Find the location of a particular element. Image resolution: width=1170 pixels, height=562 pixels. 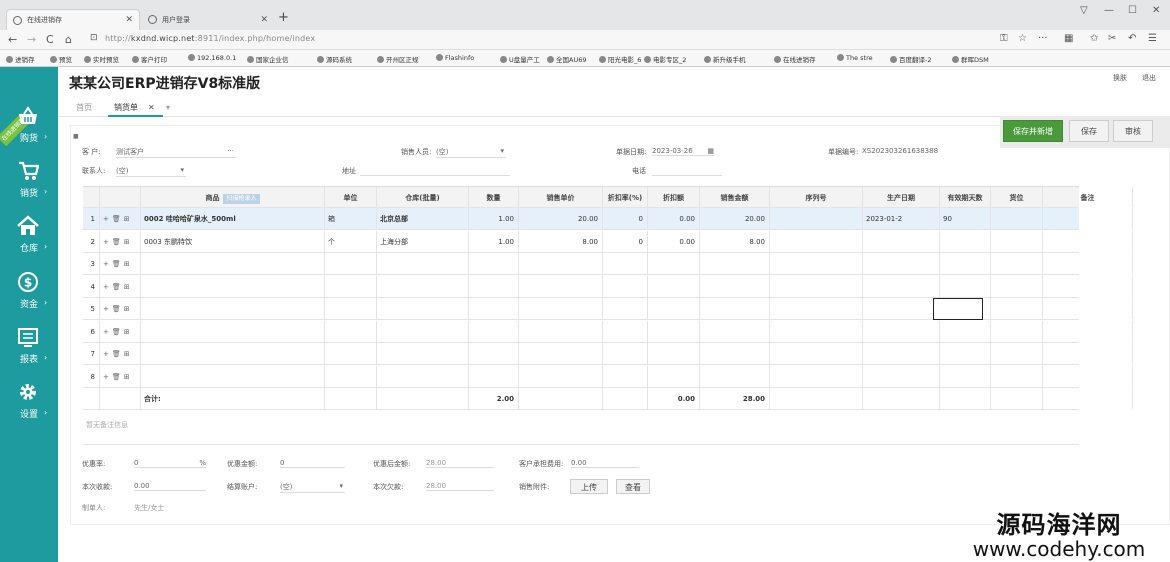

grid-cell: 箱 is located at coordinates (351, 218).